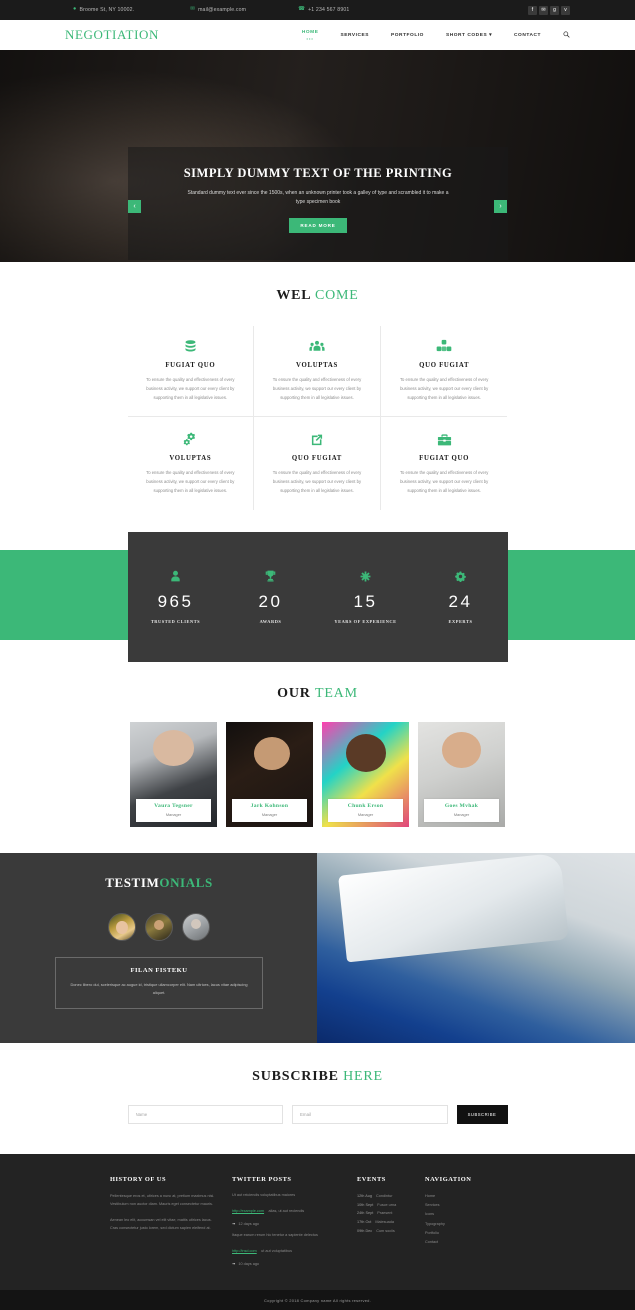  I want to click on address-text: Broome St, NY 10002., so click(107, 10).